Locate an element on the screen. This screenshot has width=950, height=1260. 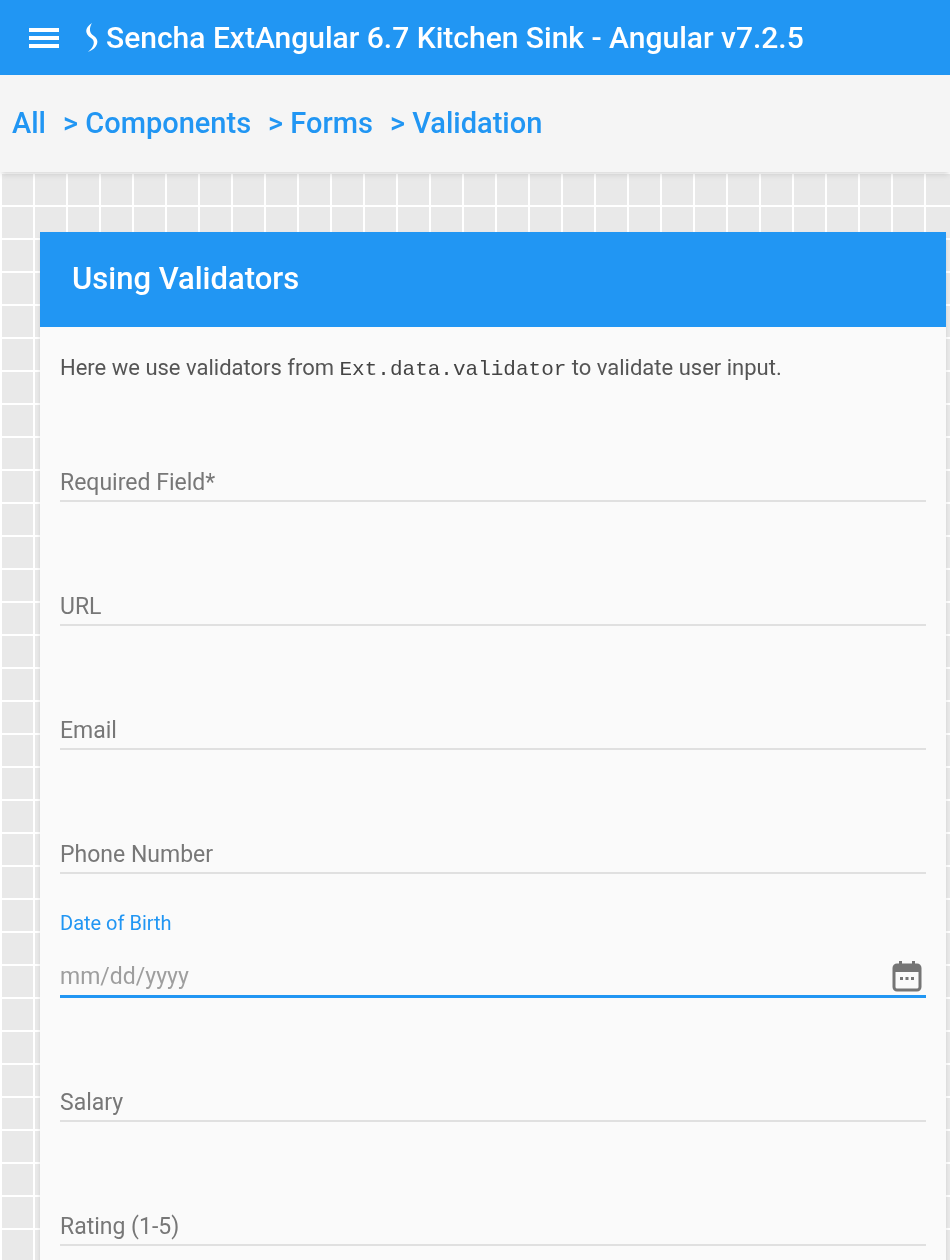
description: Here we use validators from Ext.data.validator to validate user input. is located at coordinates (421, 368).